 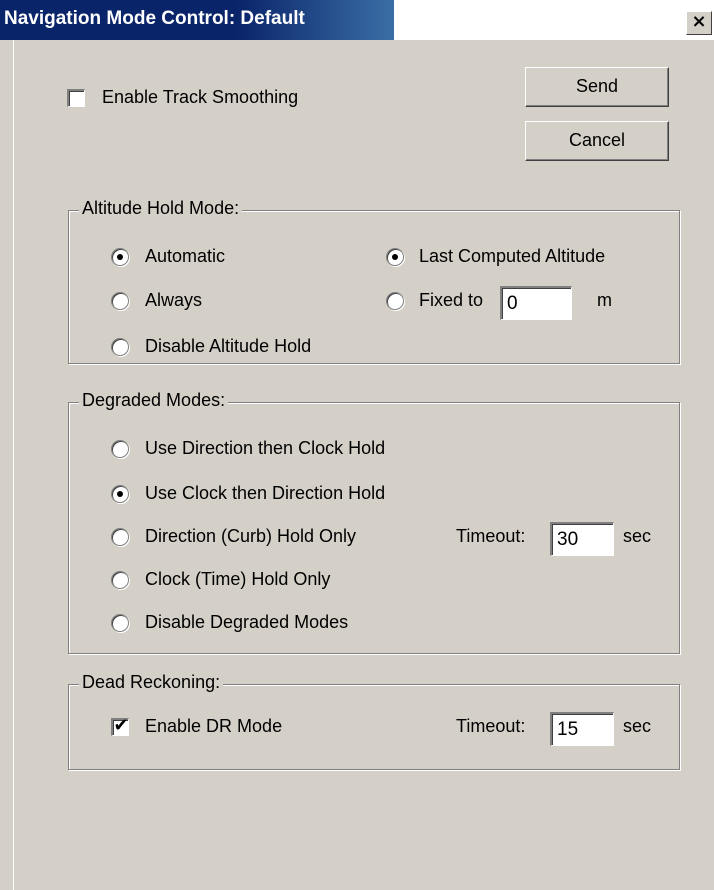 I want to click on send-button: Send, so click(x=597, y=87).